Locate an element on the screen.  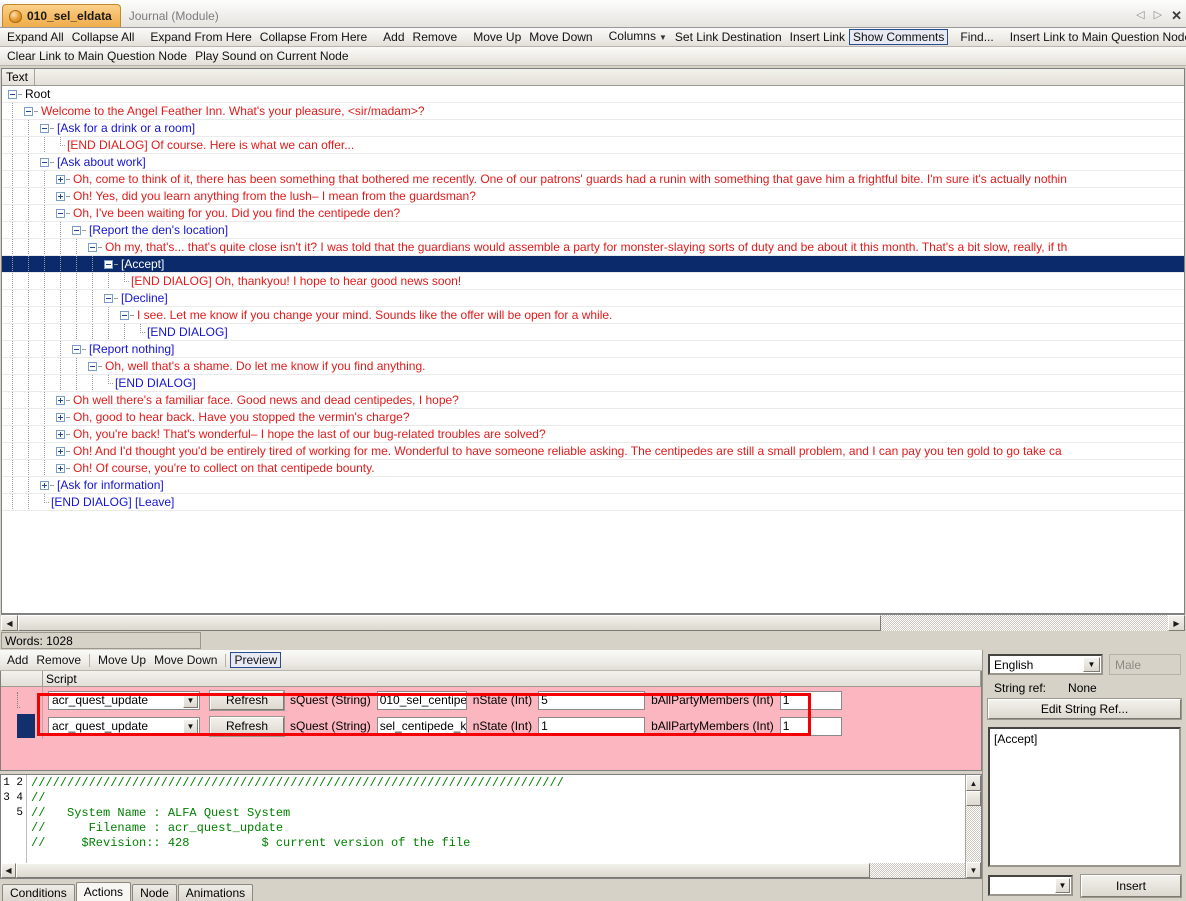
code-horizontal-scrollbar: ◀ is located at coordinates (483, 870).